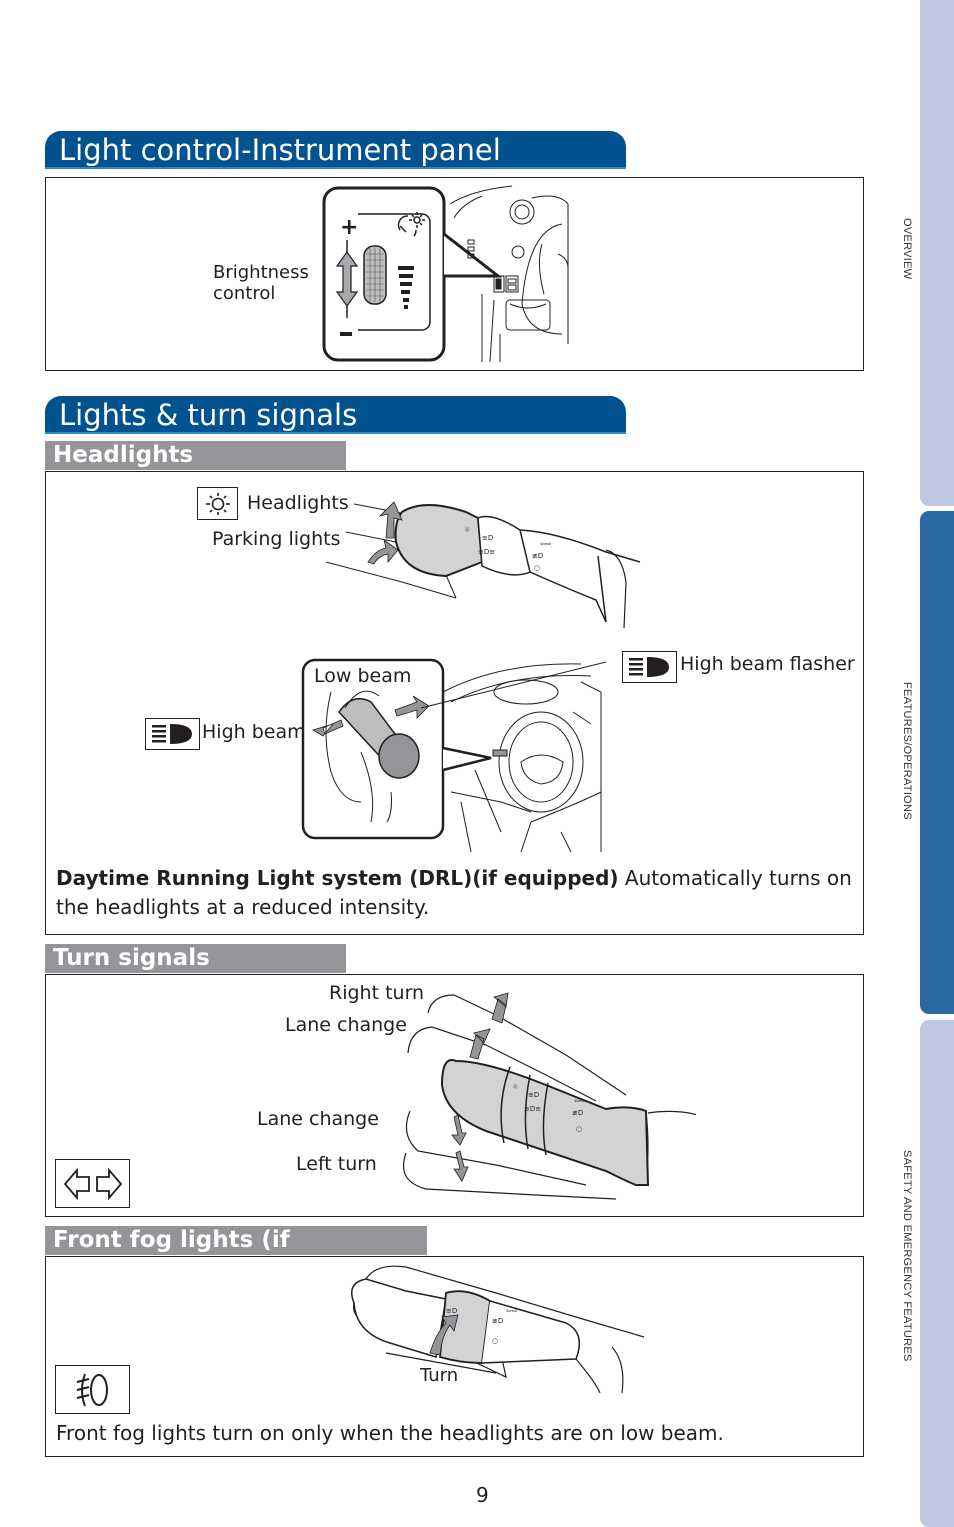 The width and height of the screenshot is (954, 1527). I want to click on page-number: 9, so click(482, 1495).